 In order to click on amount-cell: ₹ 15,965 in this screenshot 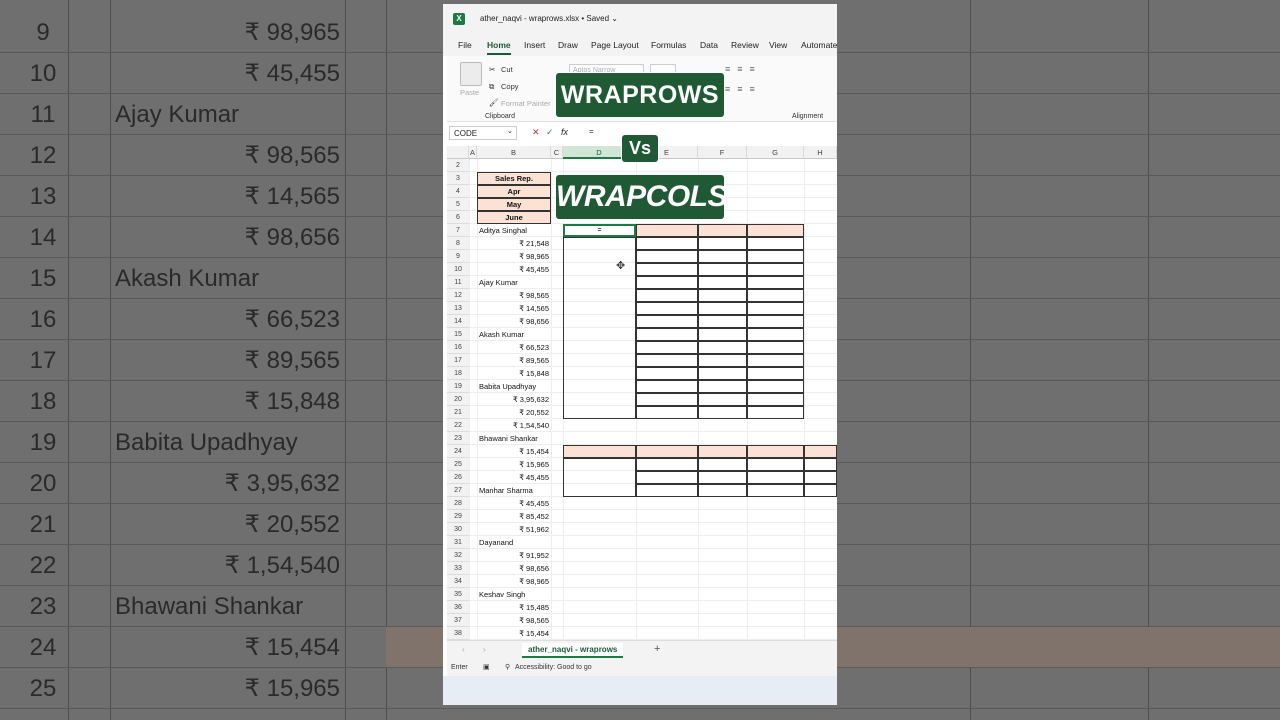, I will do `click(514, 464)`.